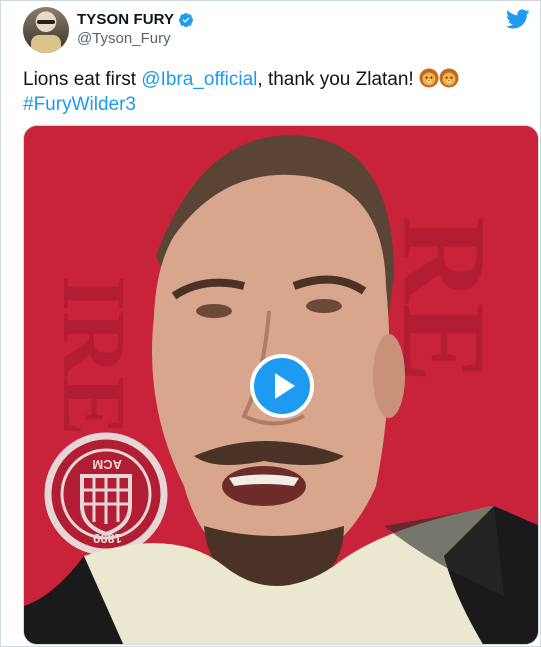 The width and height of the screenshot is (541, 647). Describe the element at coordinates (338, 79) in the screenshot. I see `tweet-text-part: , thank you Zlatan!` at that location.